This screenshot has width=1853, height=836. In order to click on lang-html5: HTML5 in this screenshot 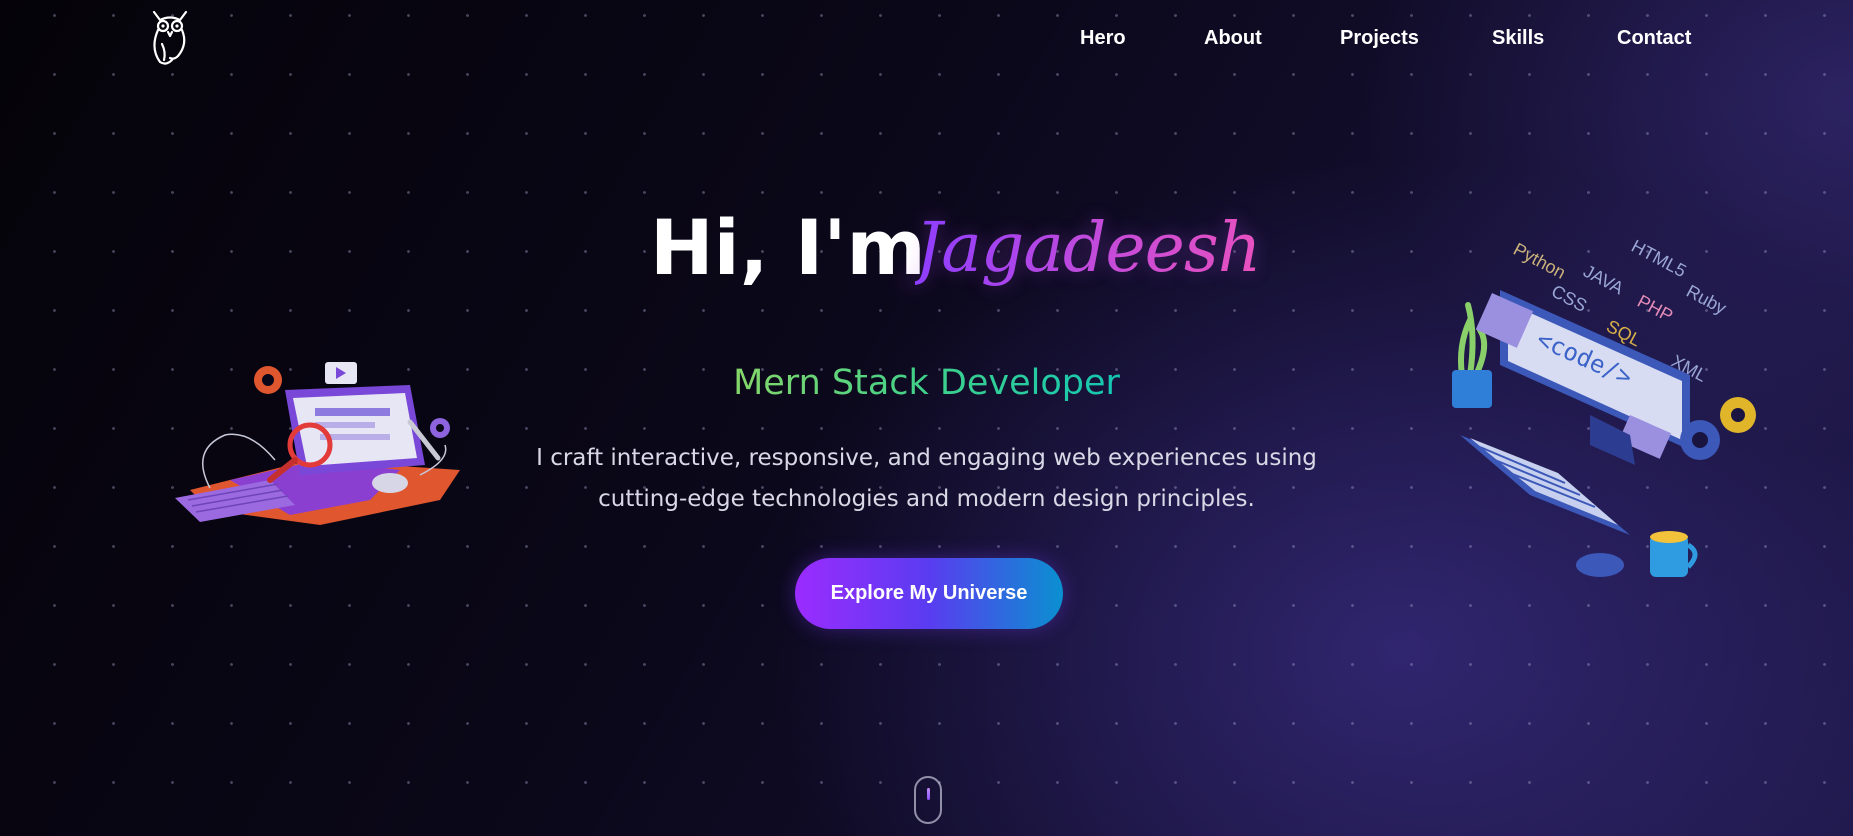, I will do `click(1658, 258)`.